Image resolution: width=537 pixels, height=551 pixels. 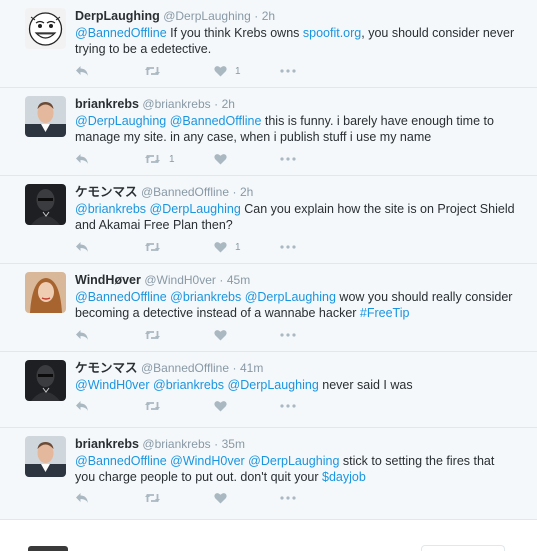 What do you see at coordinates (344, 477) in the screenshot?
I see `tweet-link: $dayjob` at bounding box center [344, 477].